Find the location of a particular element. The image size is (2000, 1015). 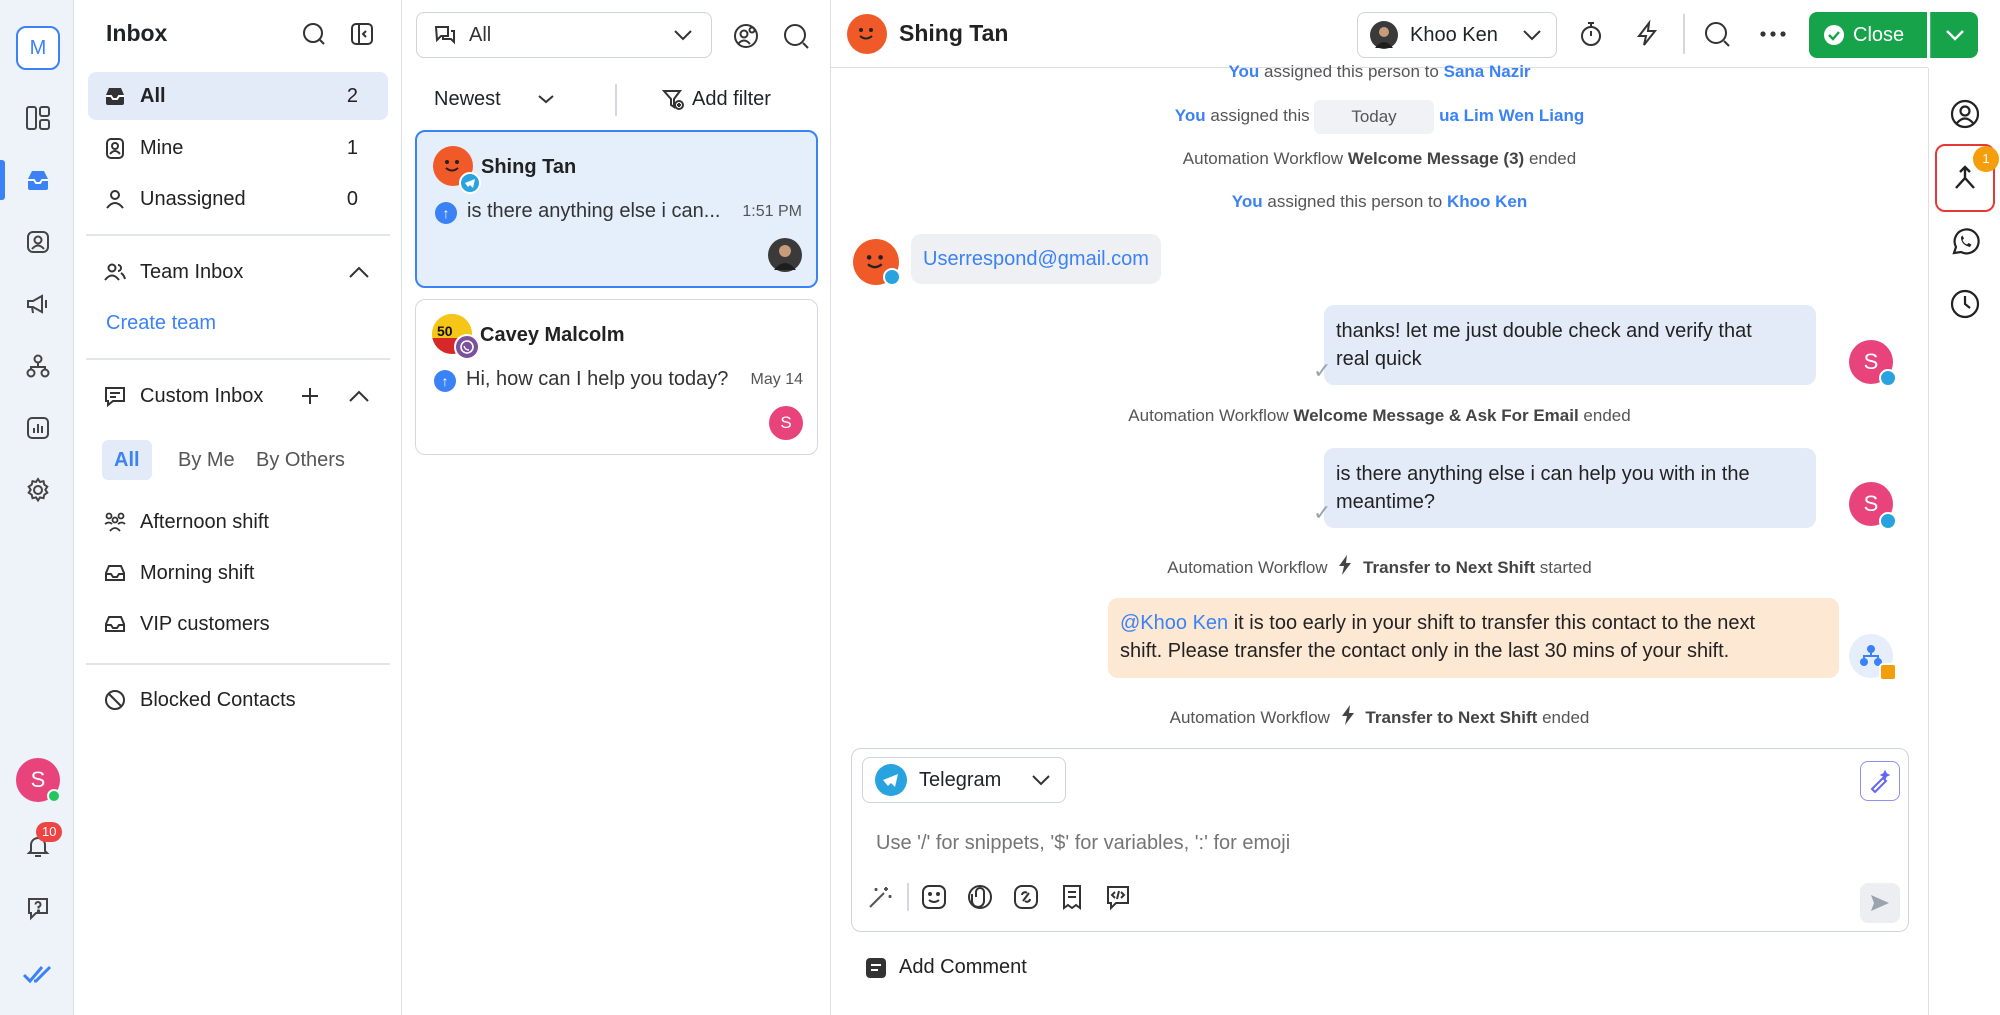

custom-inbox-morning-shift: Morning shift is located at coordinates (238, 573).